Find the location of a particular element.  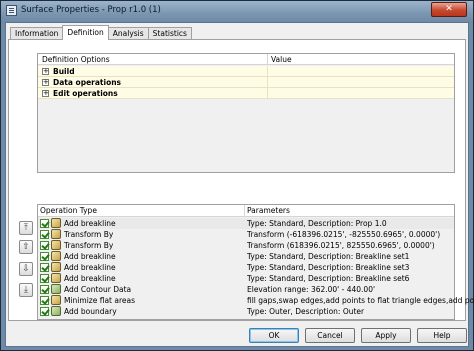

dialog-icon is located at coordinates (11, 10).